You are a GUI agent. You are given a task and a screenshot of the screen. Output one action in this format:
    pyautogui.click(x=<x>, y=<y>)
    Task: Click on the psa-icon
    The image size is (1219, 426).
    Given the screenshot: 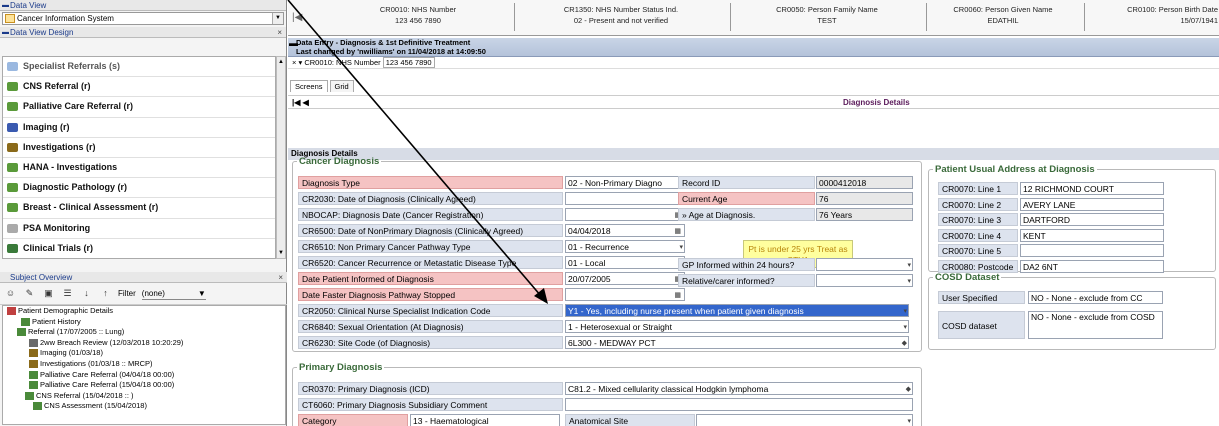 What is the action you would take?
    pyautogui.click(x=12, y=228)
    